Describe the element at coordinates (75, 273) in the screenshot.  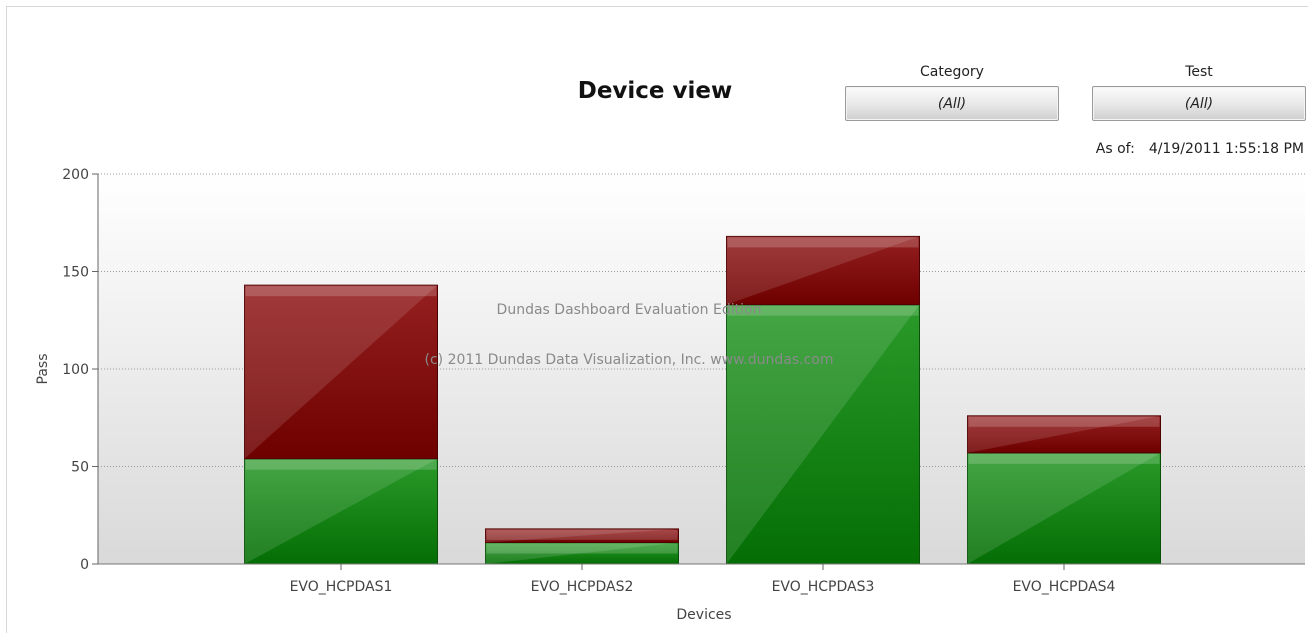
I see `y-tick-label: 150` at that location.